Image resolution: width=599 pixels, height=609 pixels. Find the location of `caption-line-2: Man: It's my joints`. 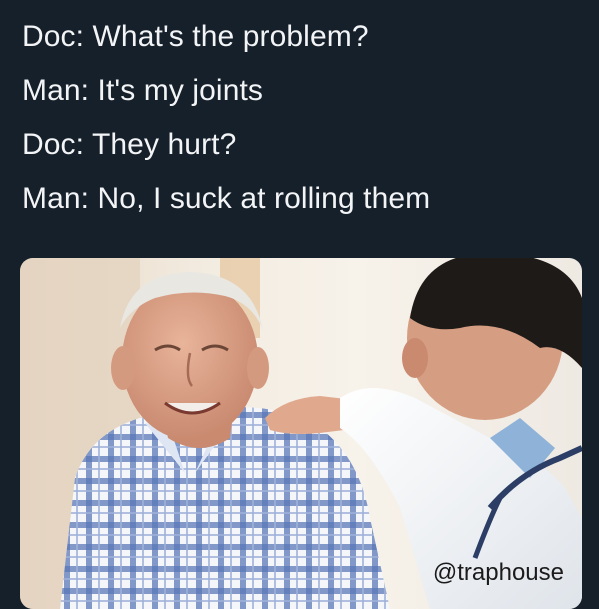

caption-line-2: Man: It's my joints is located at coordinates (143, 90).